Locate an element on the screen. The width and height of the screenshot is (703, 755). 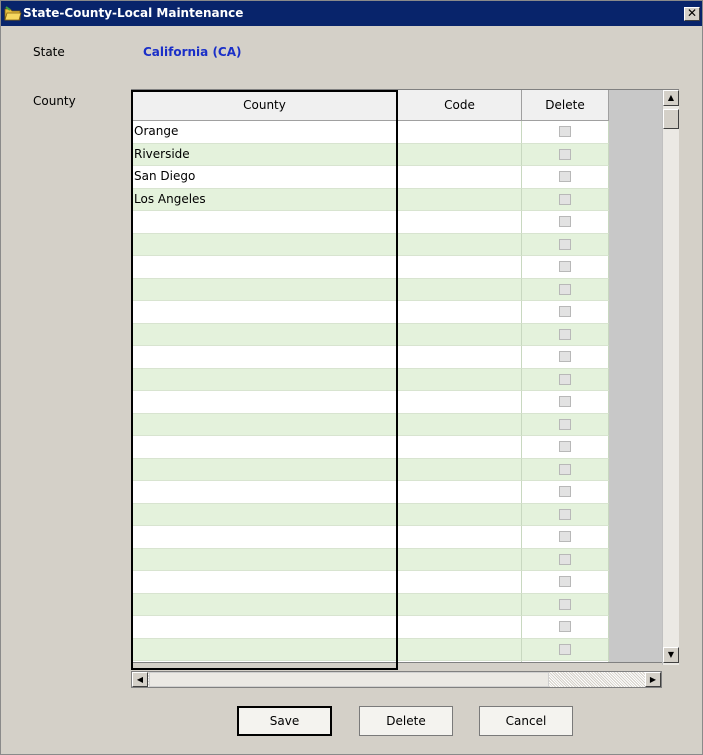
column-header-delete: Delete is located at coordinates (565, 105).